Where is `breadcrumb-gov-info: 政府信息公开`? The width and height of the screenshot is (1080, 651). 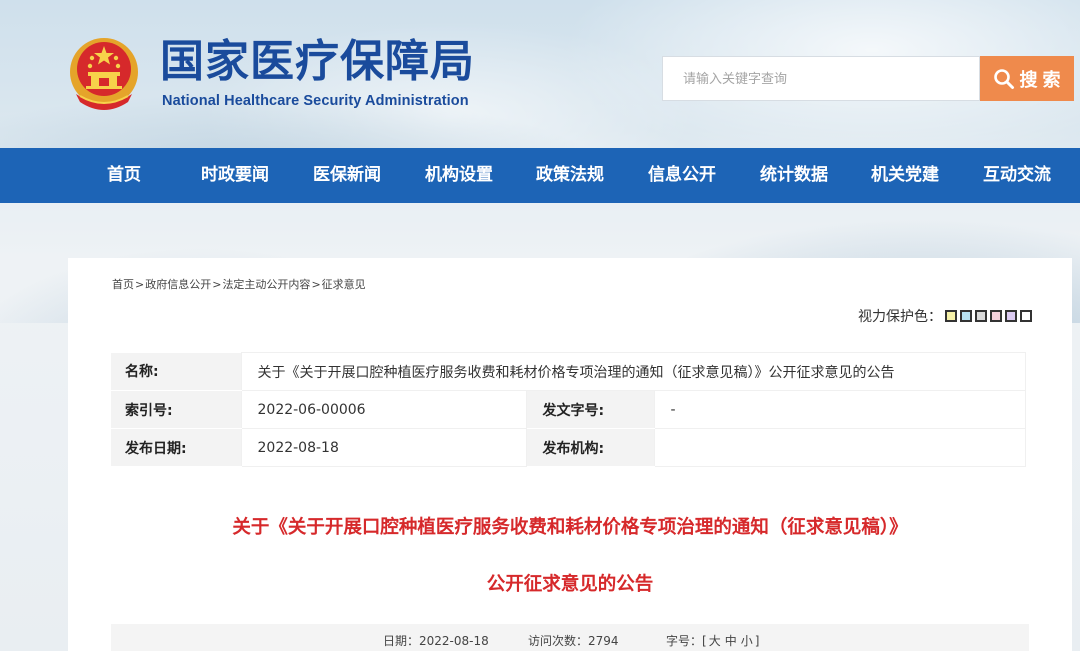 breadcrumb-gov-info: 政府信息公开 is located at coordinates (178, 284).